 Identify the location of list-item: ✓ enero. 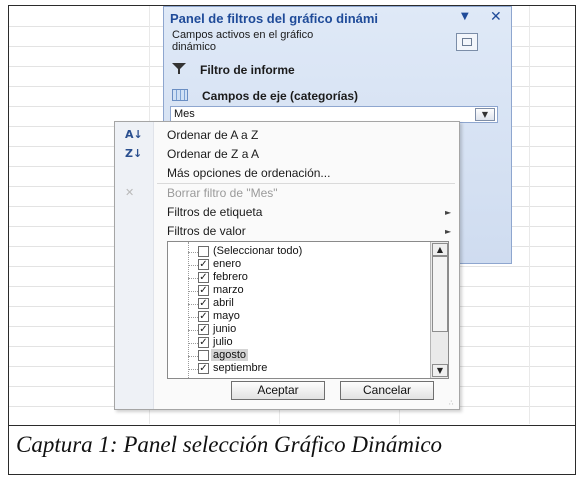
(299, 265).